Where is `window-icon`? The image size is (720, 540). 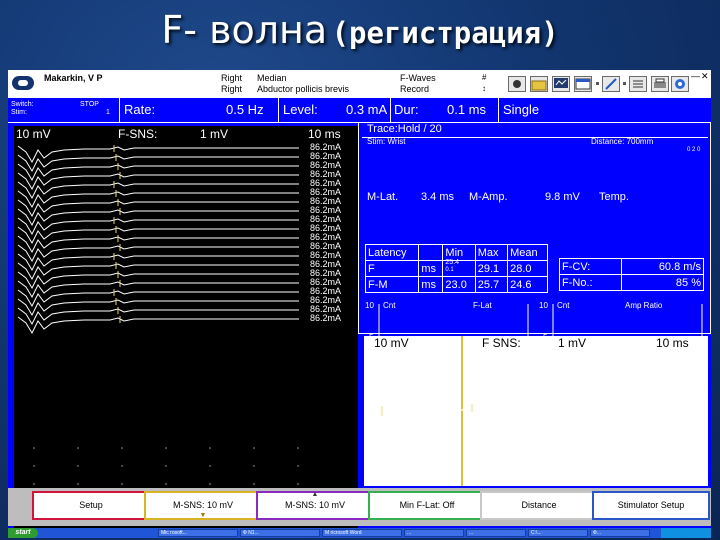 window-icon is located at coordinates (583, 84).